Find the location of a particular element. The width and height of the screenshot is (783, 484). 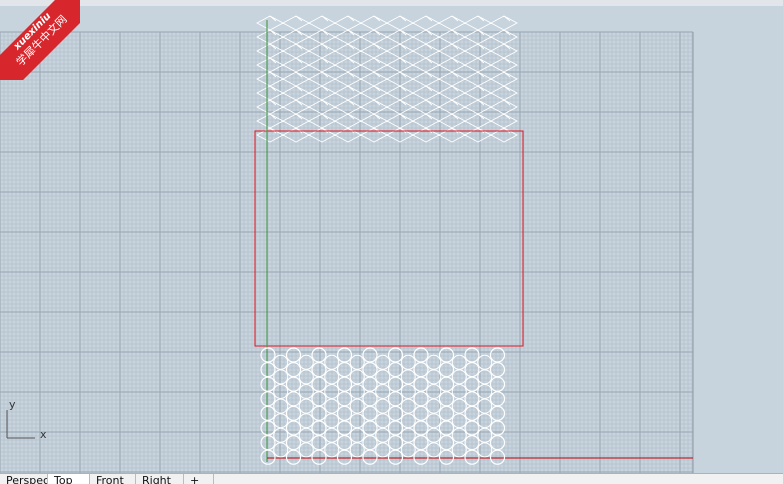

axis-x-label: x is located at coordinates (43, 434).